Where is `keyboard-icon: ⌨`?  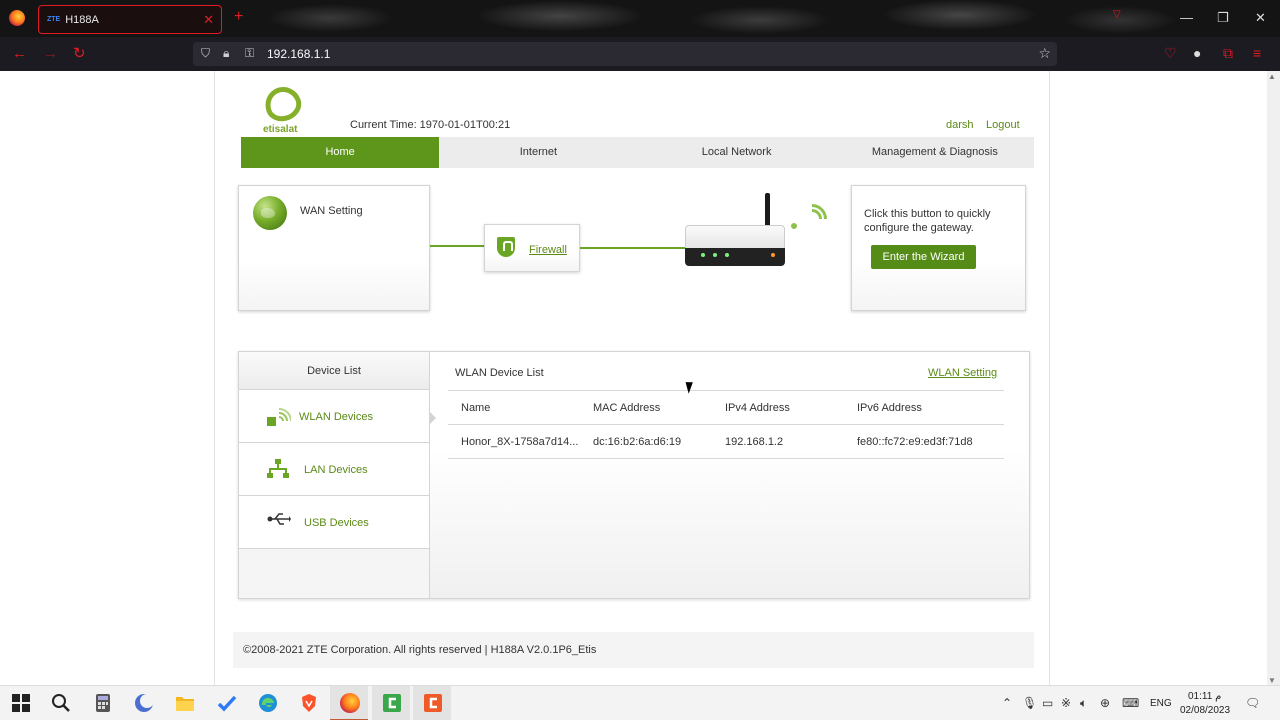
keyboard-icon: ⌨ is located at coordinates (1130, 703).